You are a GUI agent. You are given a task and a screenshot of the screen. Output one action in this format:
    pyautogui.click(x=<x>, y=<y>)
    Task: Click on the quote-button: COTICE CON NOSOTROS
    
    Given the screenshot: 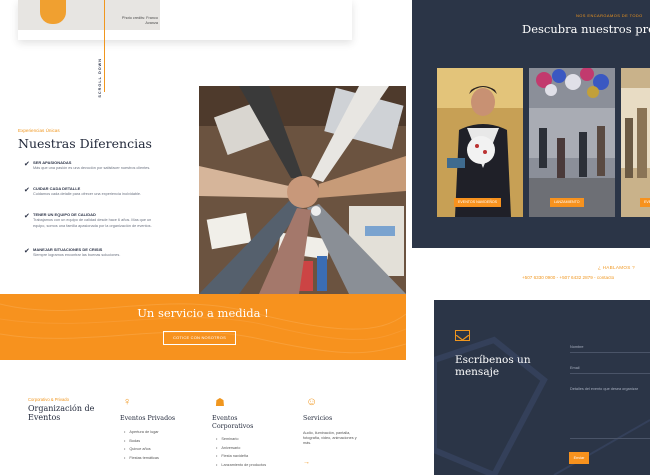 What is the action you would take?
    pyautogui.click(x=199, y=338)
    